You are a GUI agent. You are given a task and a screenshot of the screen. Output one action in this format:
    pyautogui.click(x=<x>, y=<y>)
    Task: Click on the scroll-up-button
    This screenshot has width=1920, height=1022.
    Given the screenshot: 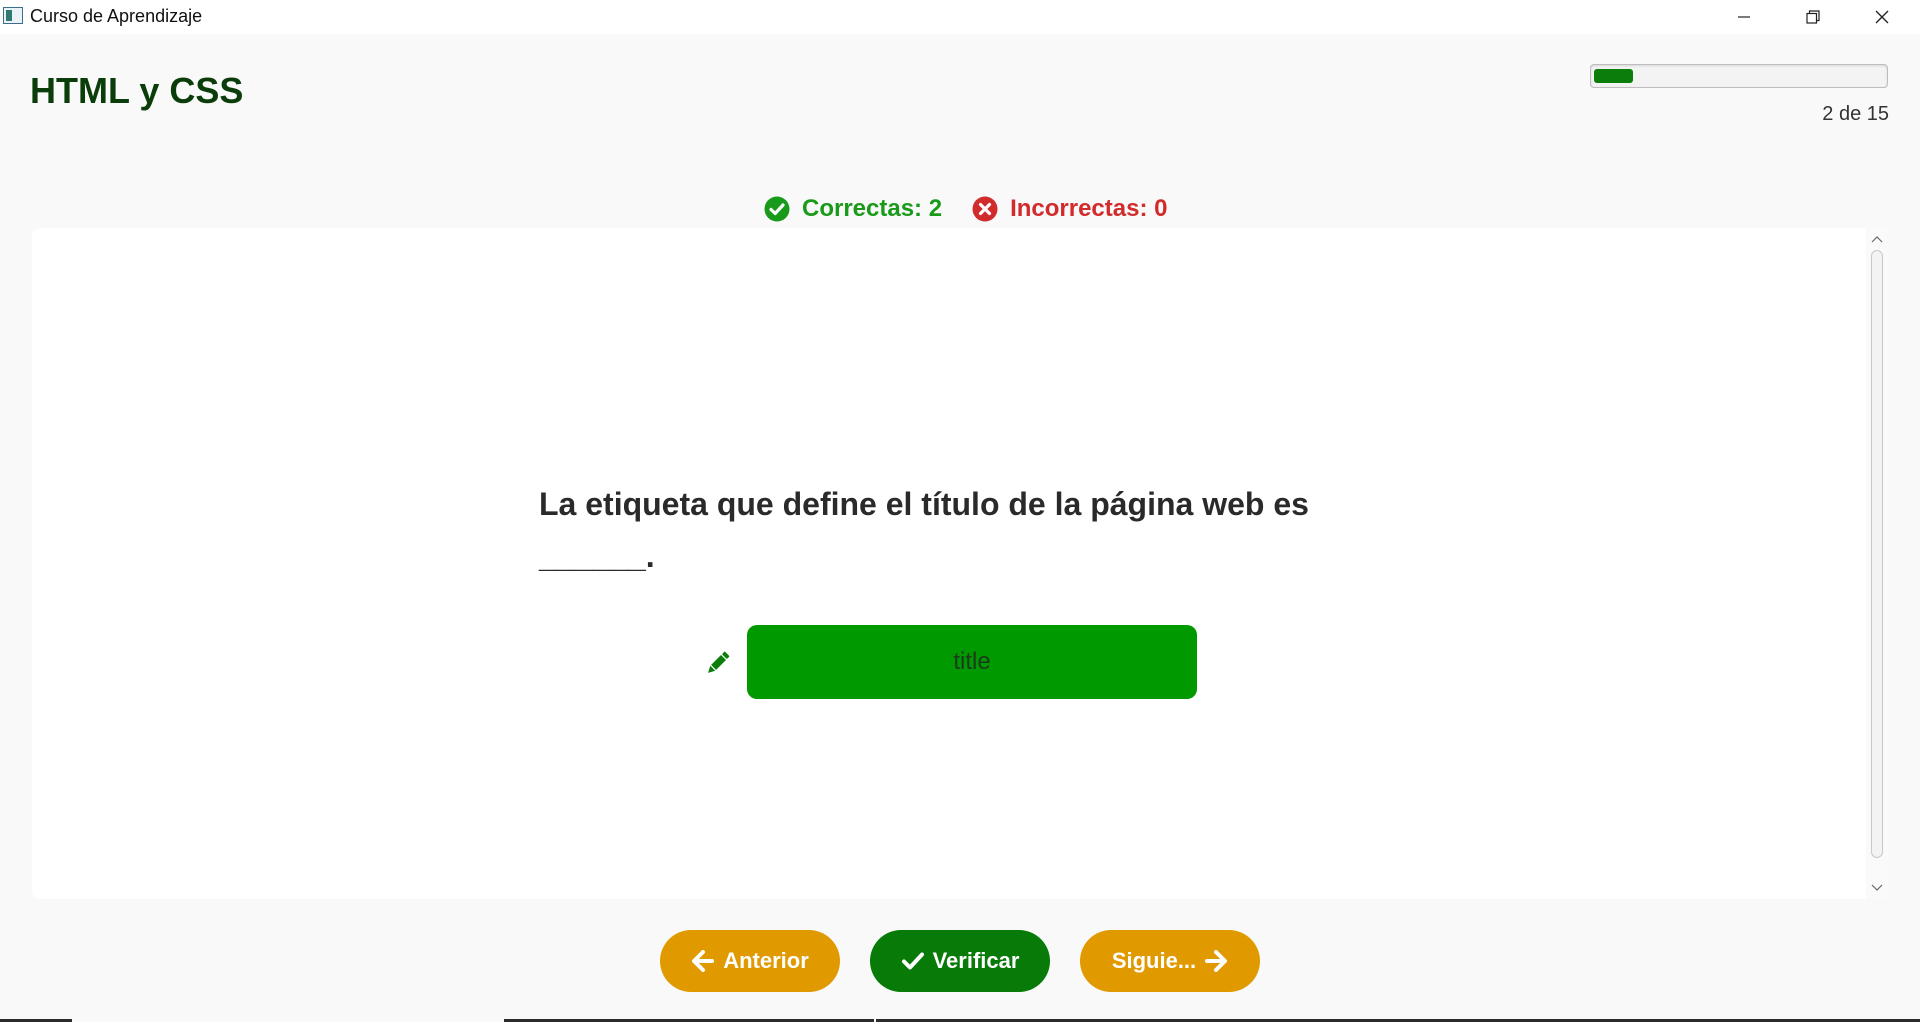 What is the action you would take?
    pyautogui.click(x=1877, y=239)
    